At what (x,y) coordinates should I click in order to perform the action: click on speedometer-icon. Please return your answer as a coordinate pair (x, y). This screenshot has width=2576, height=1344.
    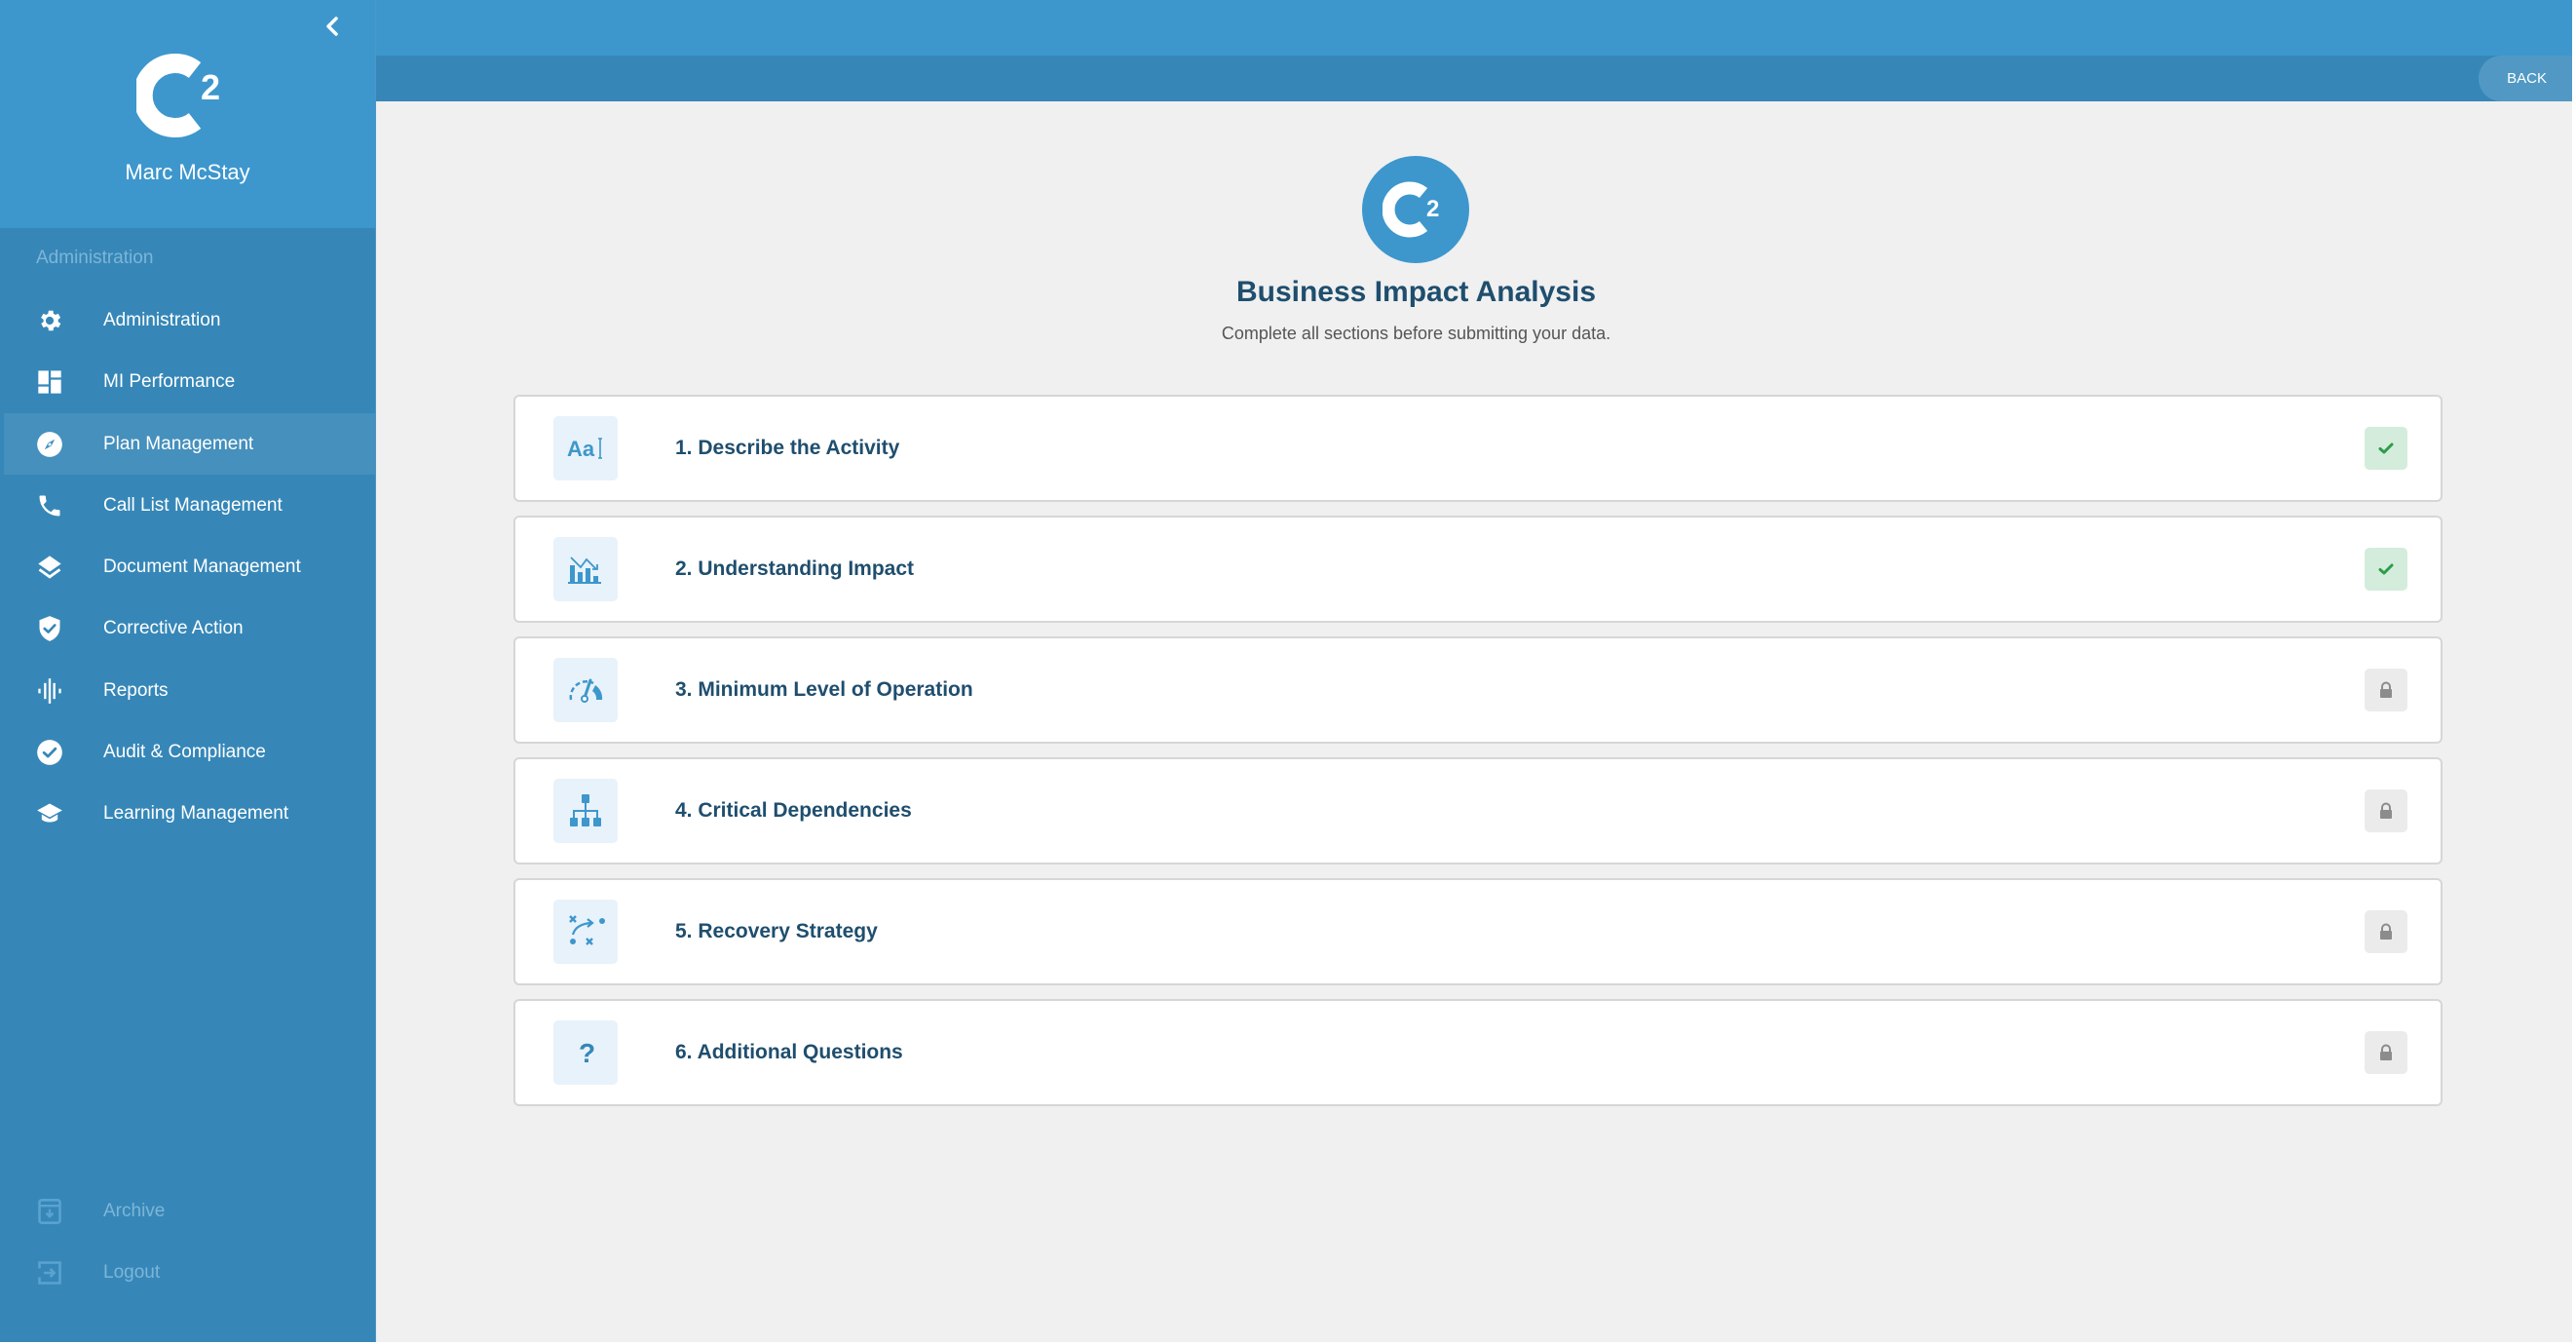
    Looking at the image, I should click on (585, 690).